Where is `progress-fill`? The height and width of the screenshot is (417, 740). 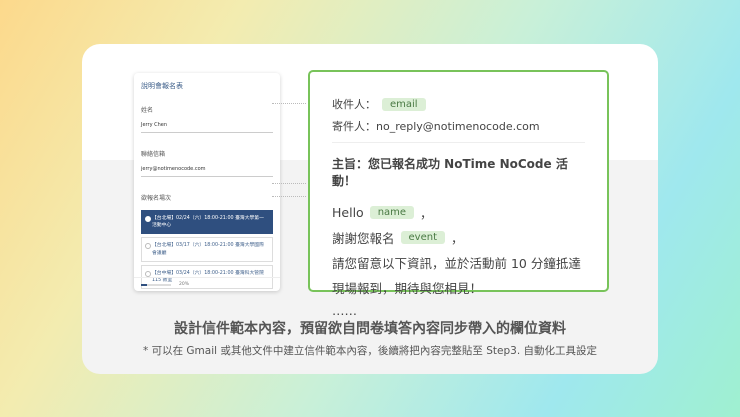 progress-fill is located at coordinates (144, 284).